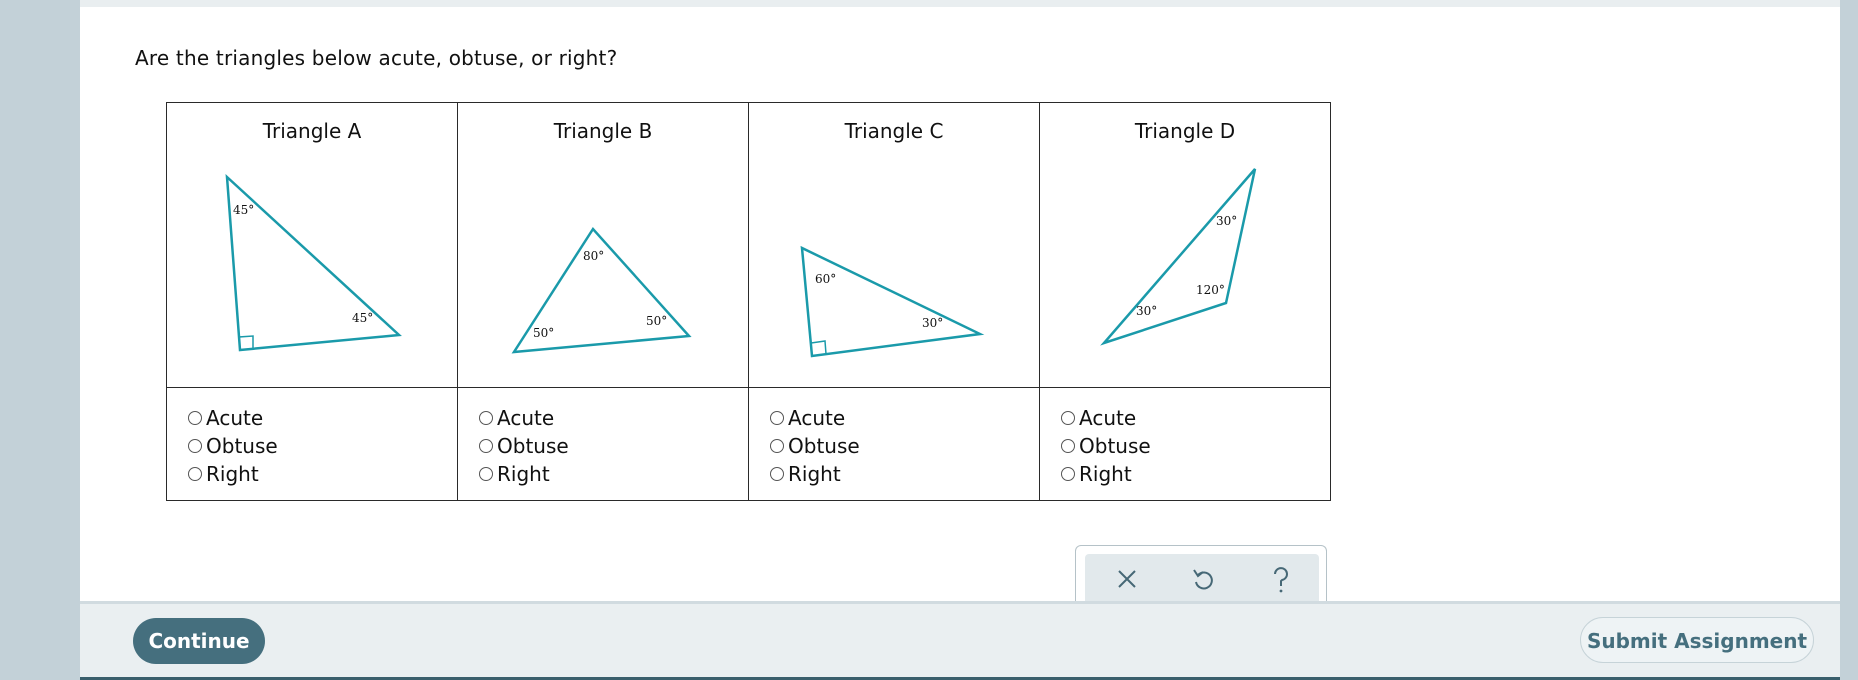 The height and width of the screenshot is (680, 1858). What do you see at coordinates (603, 474) in the screenshot?
I see `triangle-b-option-right: Right` at bounding box center [603, 474].